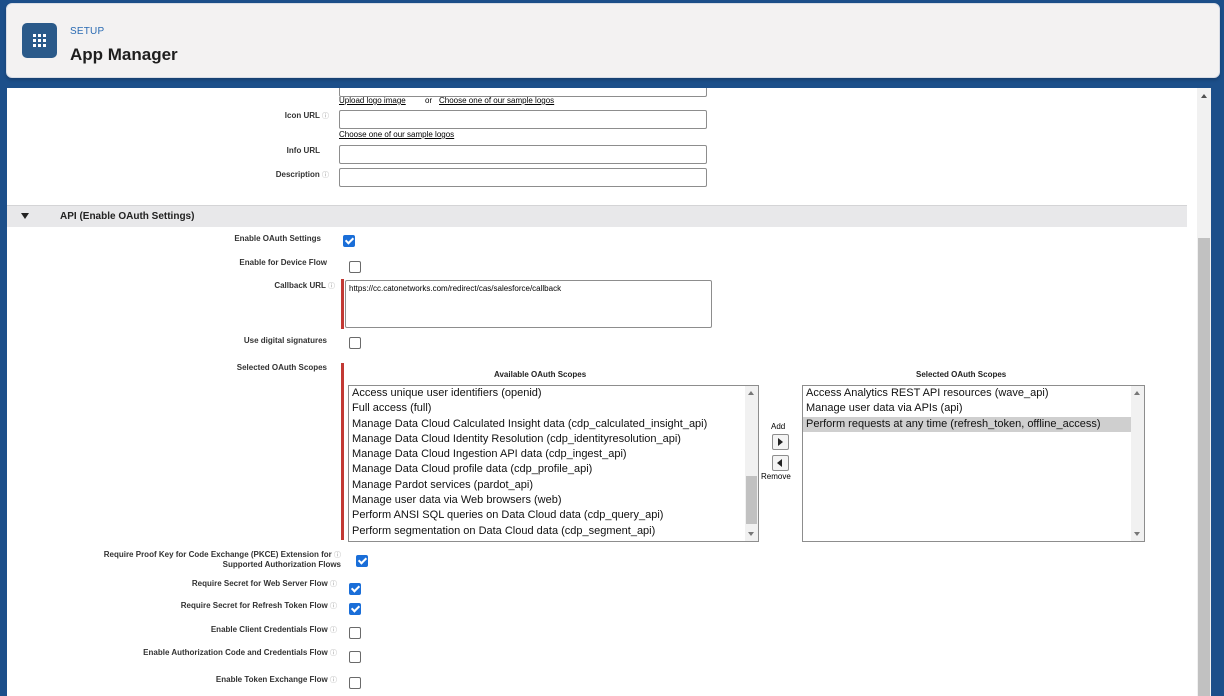 This screenshot has width=1224, height=696. What do you see at coordinates (540, 374) in the screenshot?
I see `available-scopes-header: Available OAuth Scopes` at bounding box center [540, 374].